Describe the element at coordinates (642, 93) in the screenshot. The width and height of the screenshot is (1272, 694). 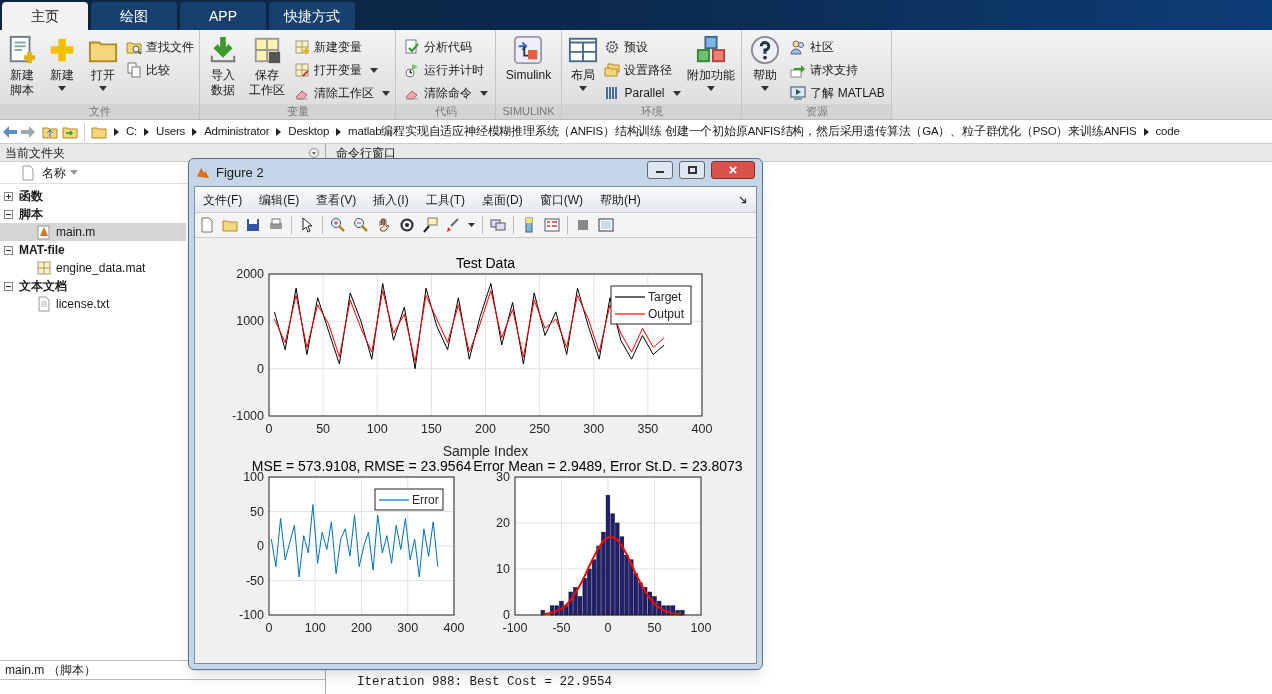
I see `toolbar-button: Parallel` at that location.